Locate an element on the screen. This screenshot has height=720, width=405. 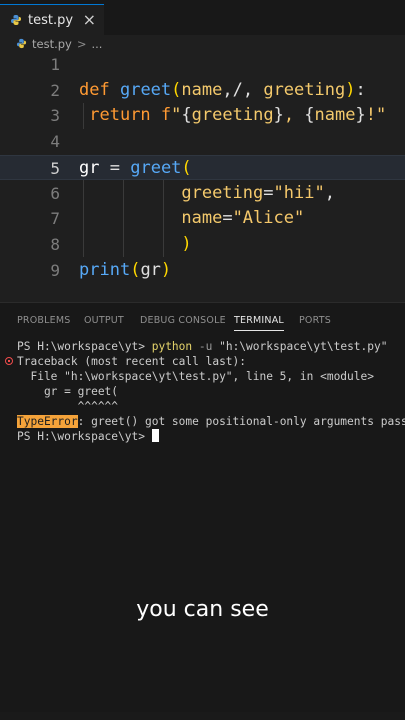
tab-output: OUTPUT is located at coordinates (104, 320).